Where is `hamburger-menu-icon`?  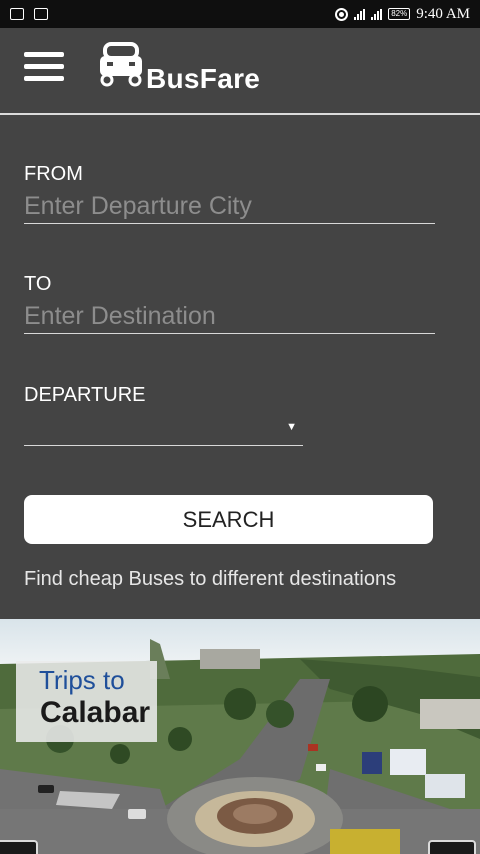
hamburger-menu-icon is located at coordinates (44, 67).